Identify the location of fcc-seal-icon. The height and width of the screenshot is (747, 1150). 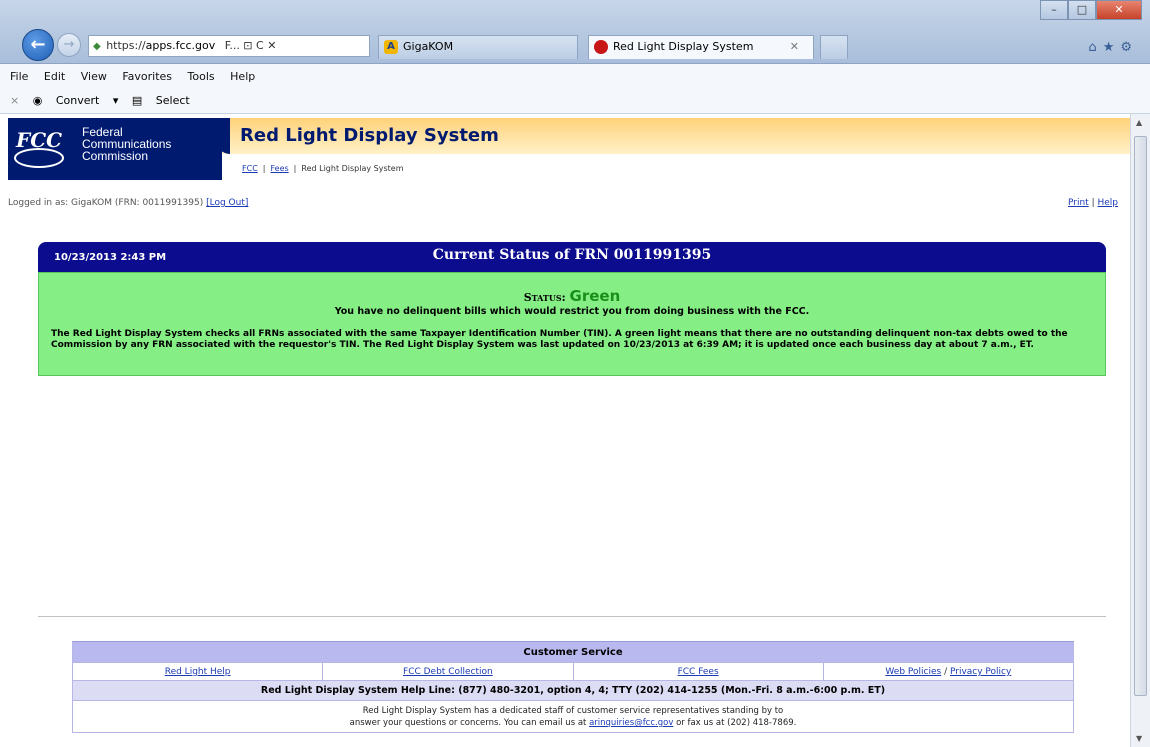
(39, 158).